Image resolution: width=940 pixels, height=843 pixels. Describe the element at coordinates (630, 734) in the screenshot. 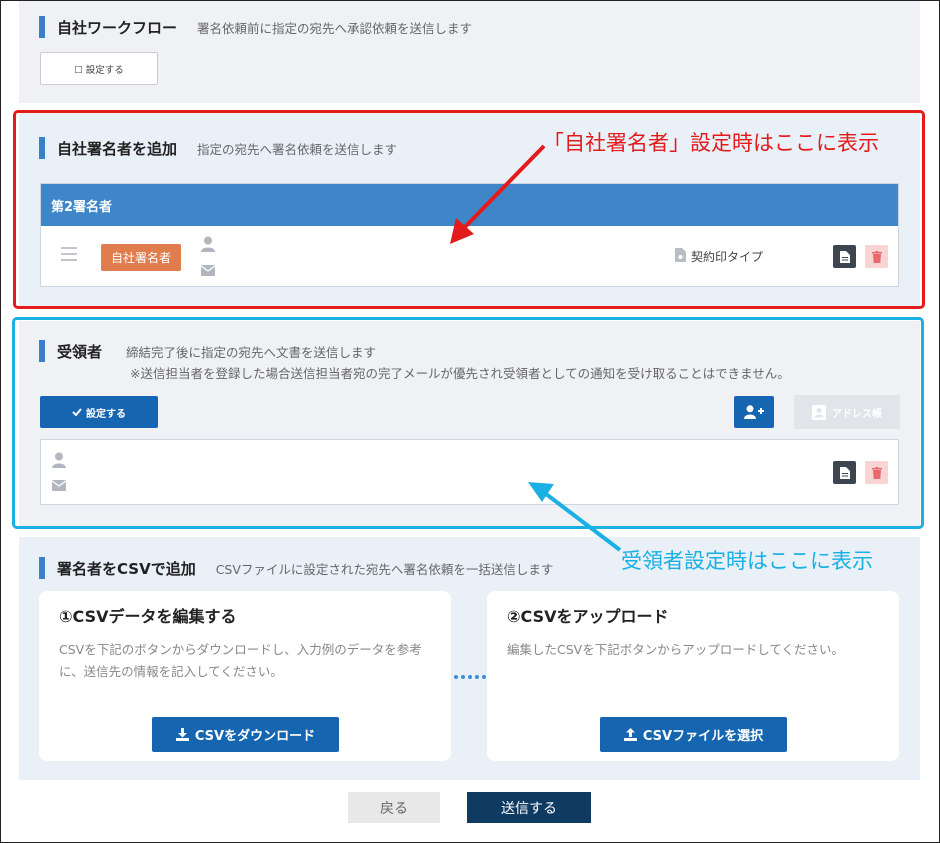

I see `upload-icon` at that location.